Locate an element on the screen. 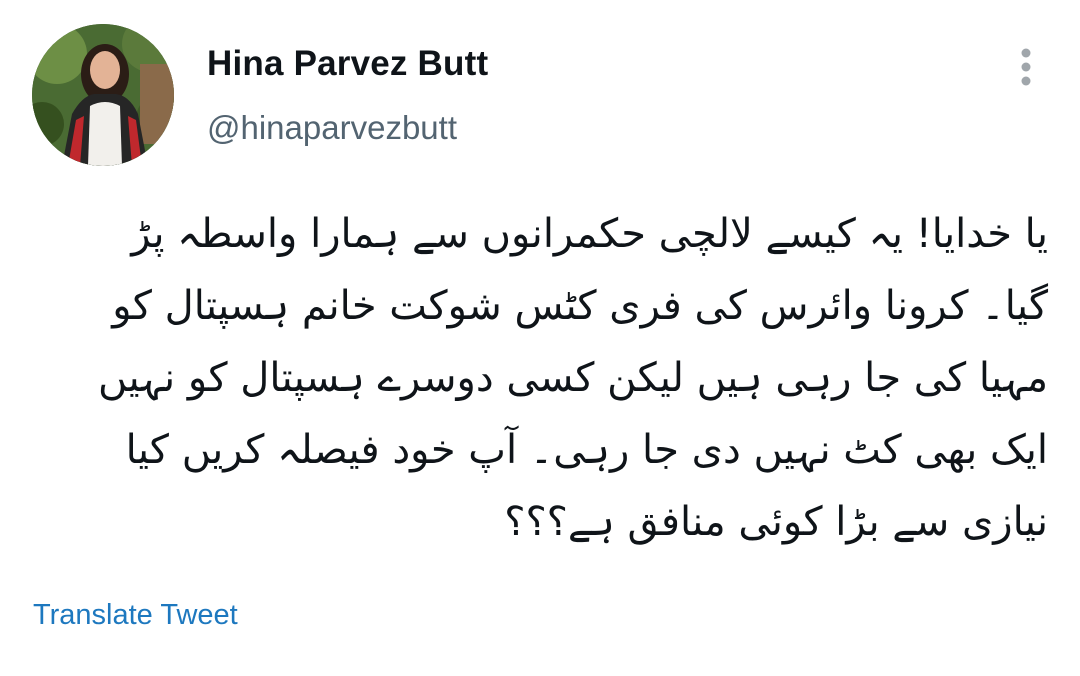 Image resolution: width=1080 pixels, height=676 pixels. more-options-button is located at coordinates (1026, 67).